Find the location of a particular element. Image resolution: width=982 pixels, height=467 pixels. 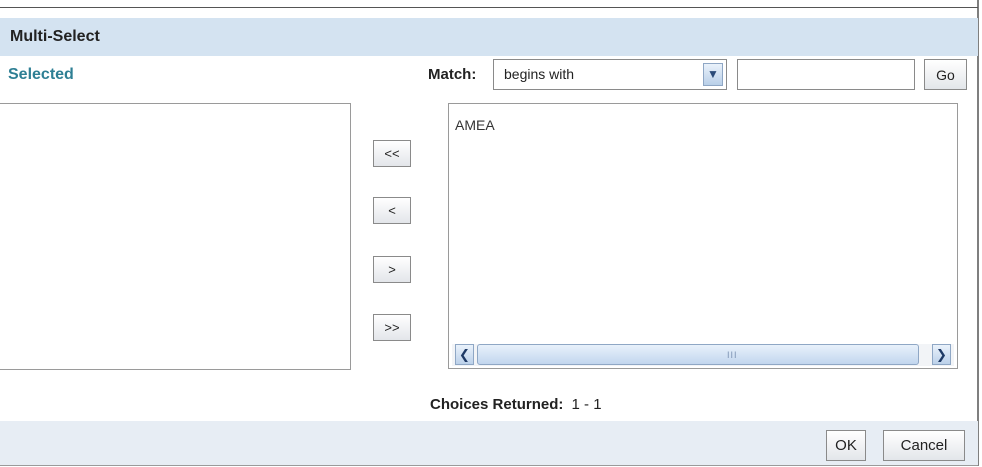

top-divider is located at coordinates (489, 7).